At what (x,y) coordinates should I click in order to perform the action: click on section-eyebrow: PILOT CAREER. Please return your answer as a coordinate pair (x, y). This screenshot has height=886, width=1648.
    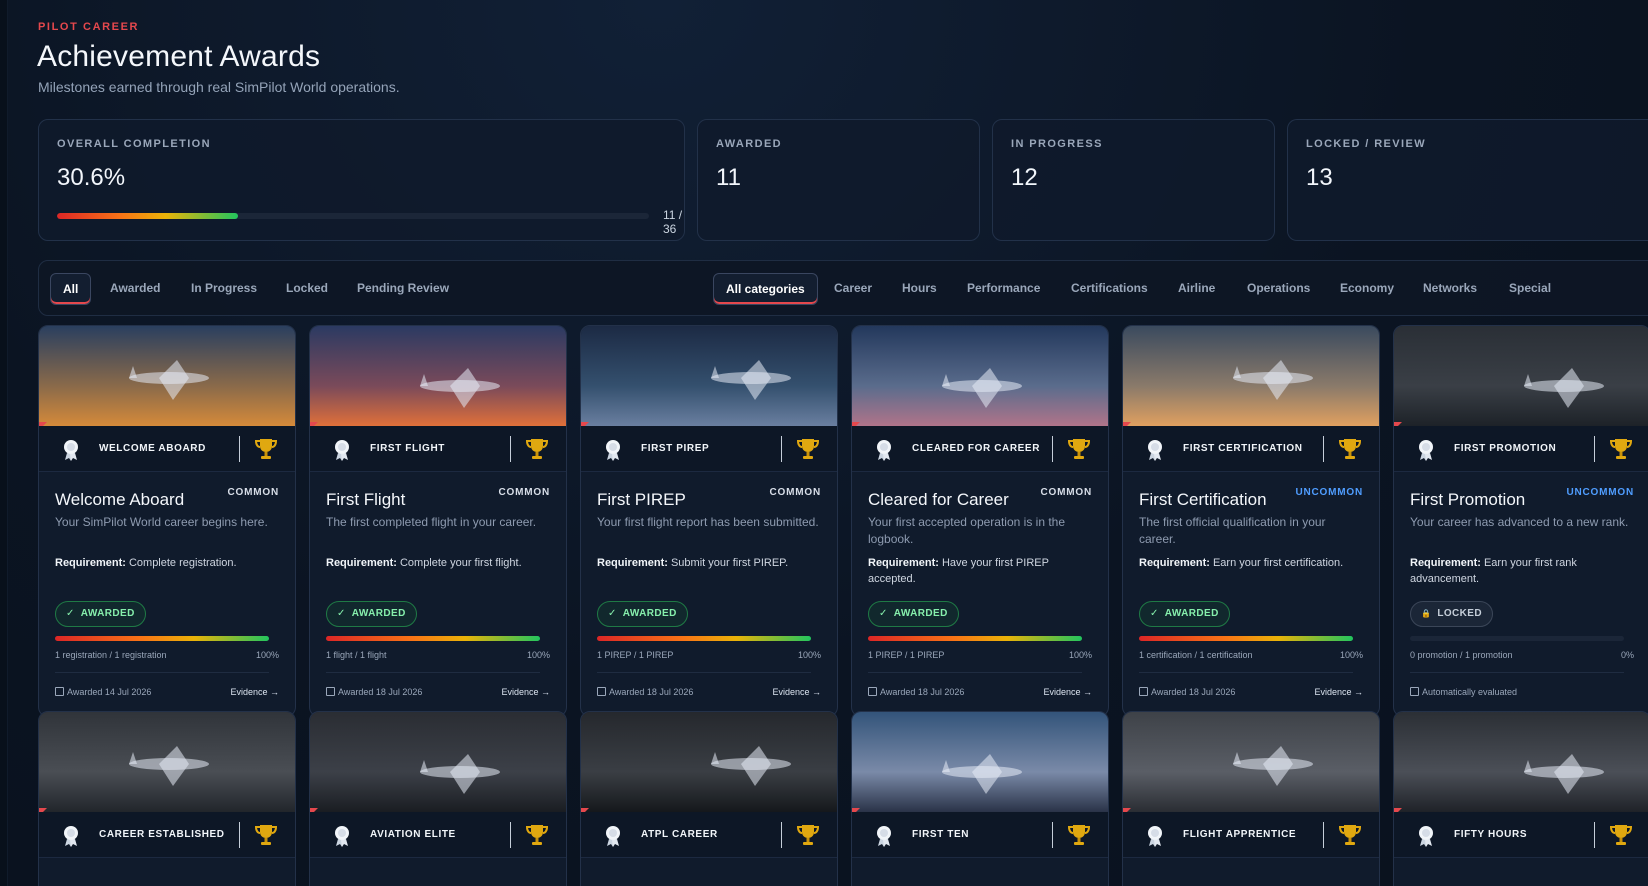
    Looking at the image, I should click on (89, 27).